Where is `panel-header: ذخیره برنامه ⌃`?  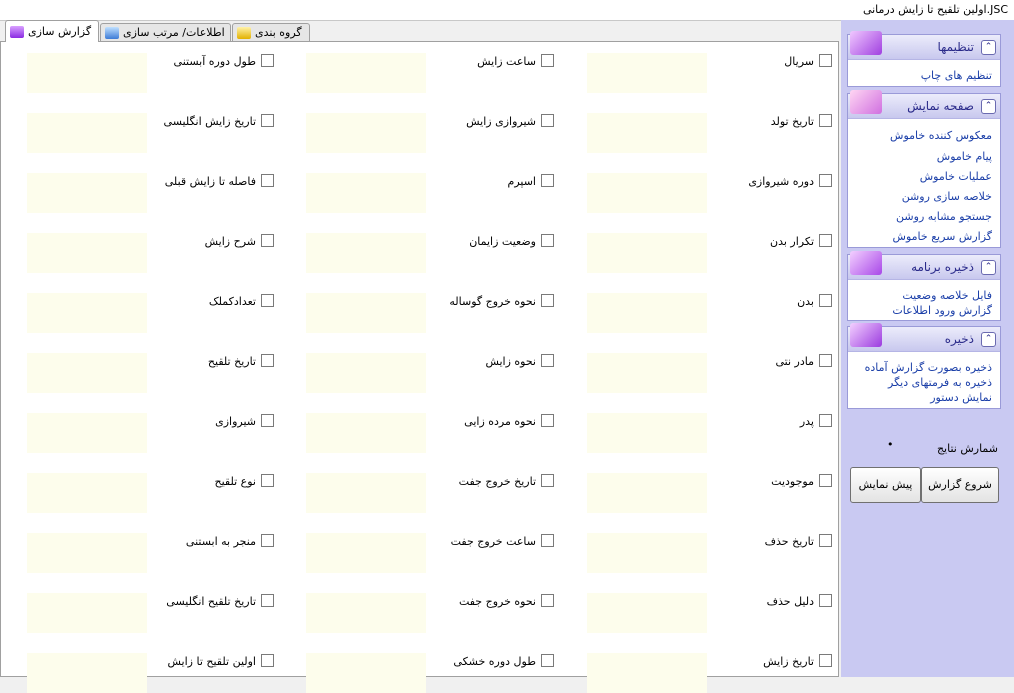 panel-header: ذخیره برنامه ⌃ is located at coordinates (924, 265).